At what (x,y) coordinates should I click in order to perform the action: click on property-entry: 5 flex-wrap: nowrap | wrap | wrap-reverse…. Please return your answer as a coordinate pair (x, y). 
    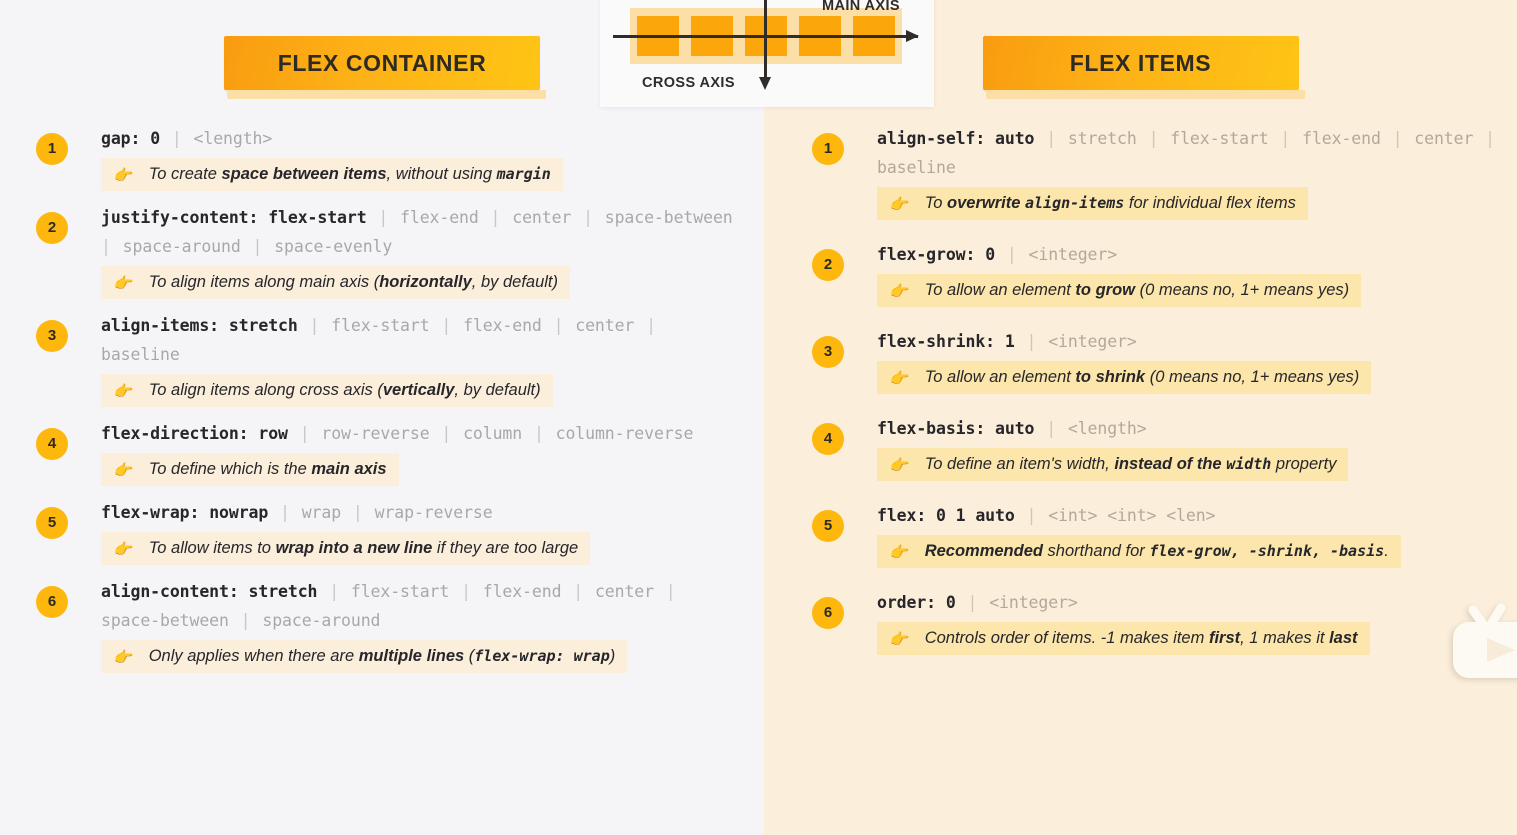
    Looking at the image, I should click on (390, 531).